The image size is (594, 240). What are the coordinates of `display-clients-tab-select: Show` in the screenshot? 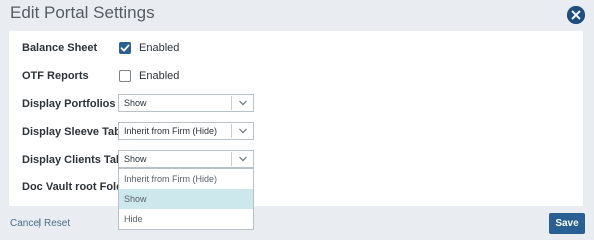 It's located at (186, 159).